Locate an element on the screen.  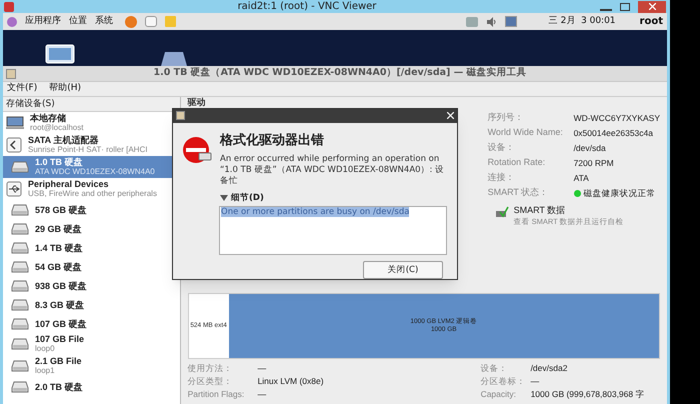
disk-check-icon is located at coordinates (501, 212).